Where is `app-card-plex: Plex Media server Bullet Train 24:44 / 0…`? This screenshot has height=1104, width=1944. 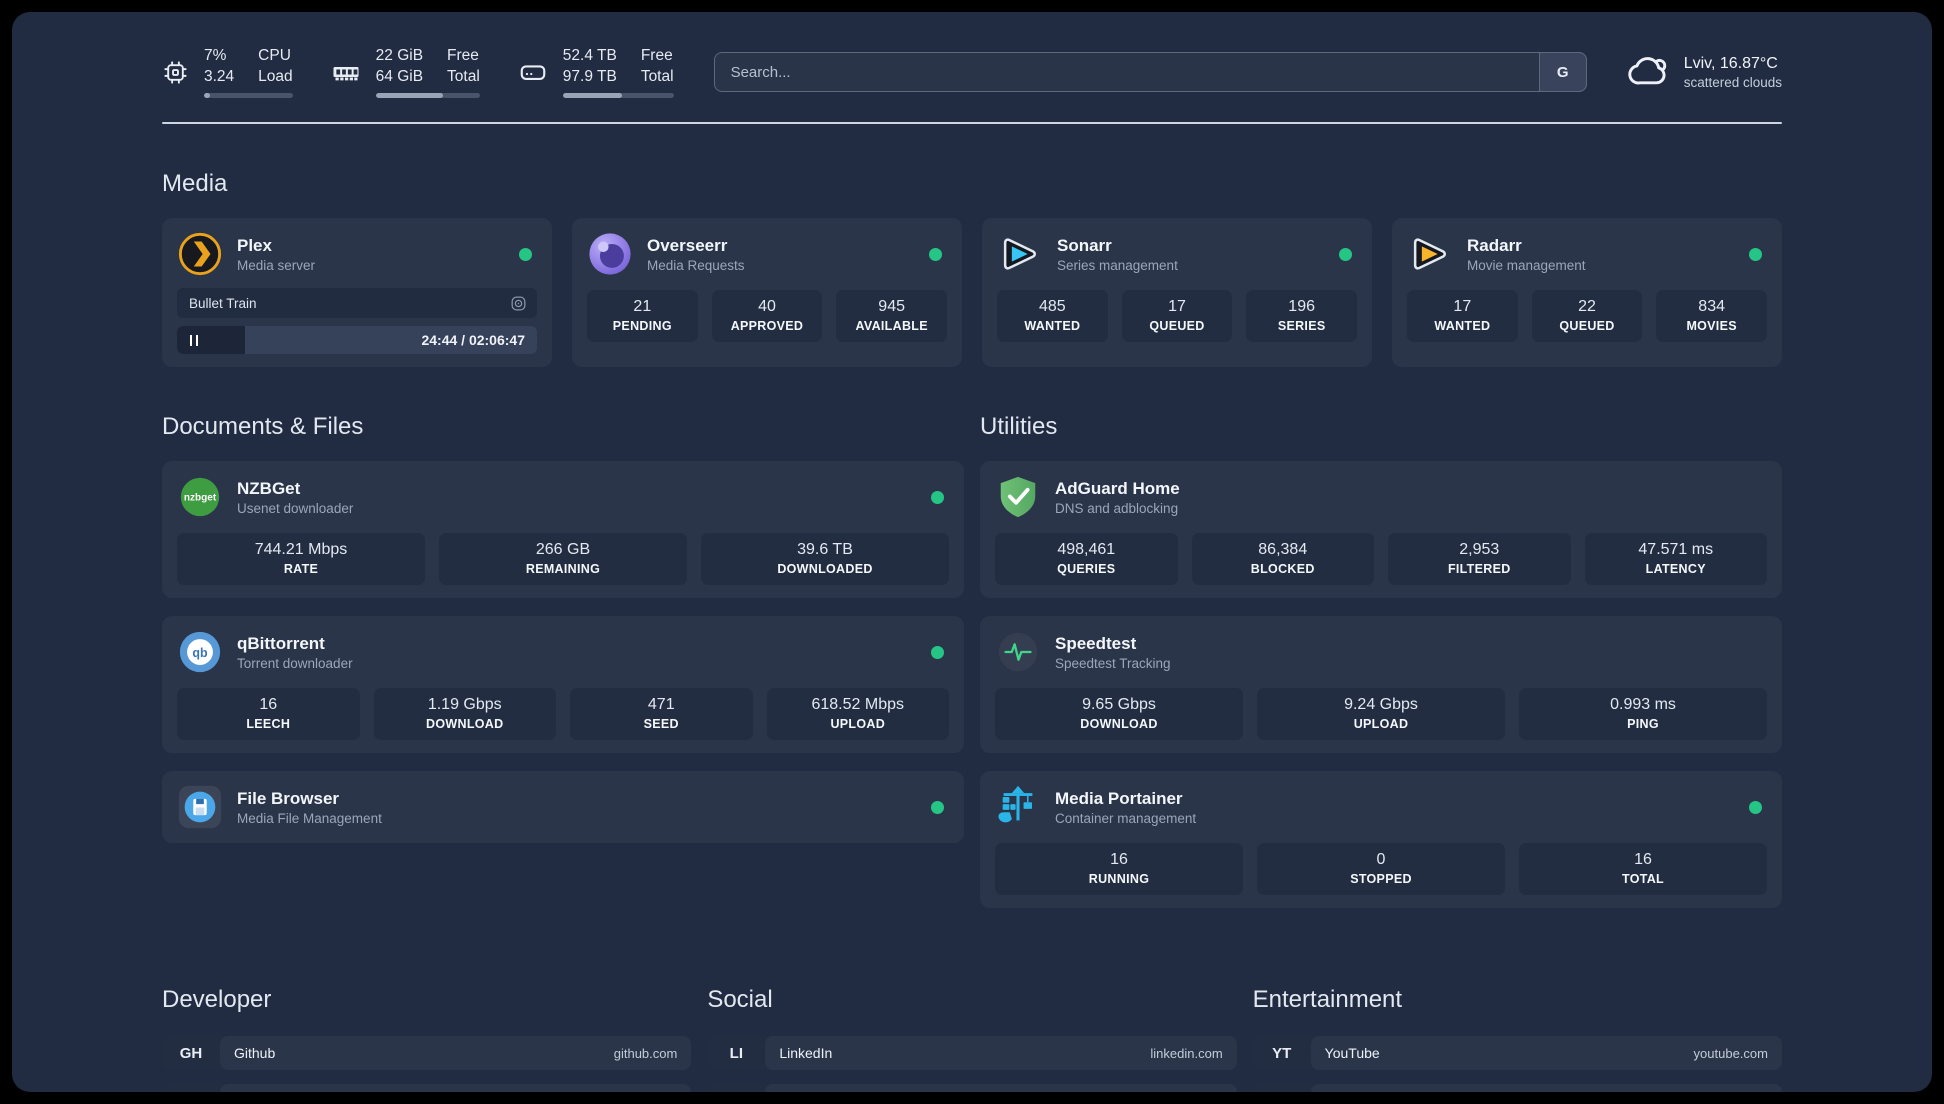
app-card-plex: Plex Media server Bullet Train 24:44 / 0… is located at coordinates (357, 292).